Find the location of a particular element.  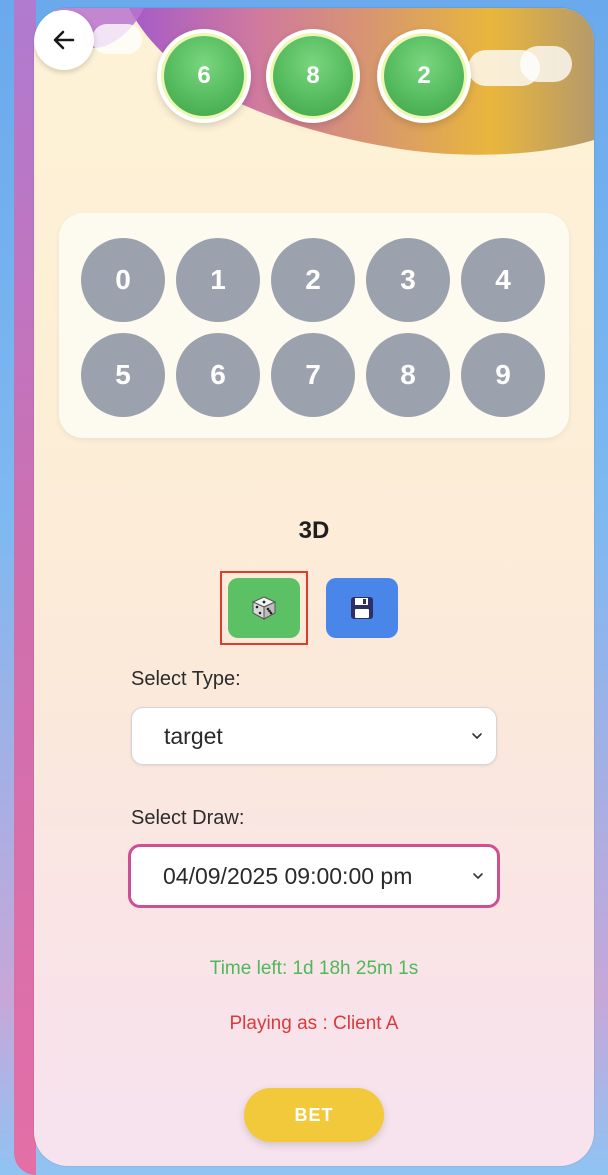

playing-as-text: Playing as : Client A is located at coordinates (314, 1023).